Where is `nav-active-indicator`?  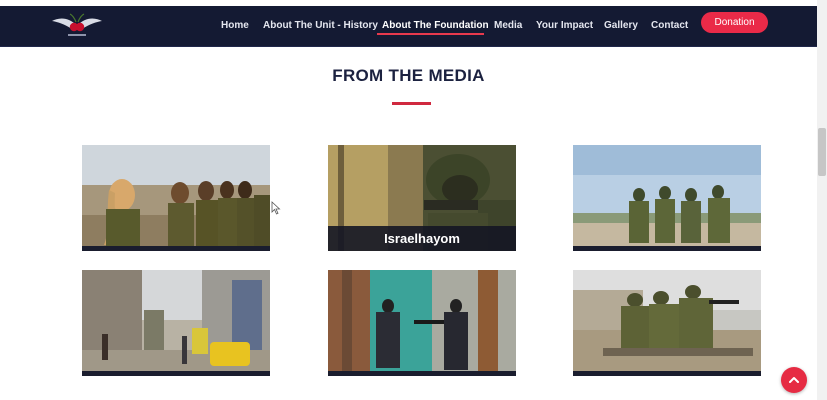
nav-active-indicator is located at coordinates (430, 34).